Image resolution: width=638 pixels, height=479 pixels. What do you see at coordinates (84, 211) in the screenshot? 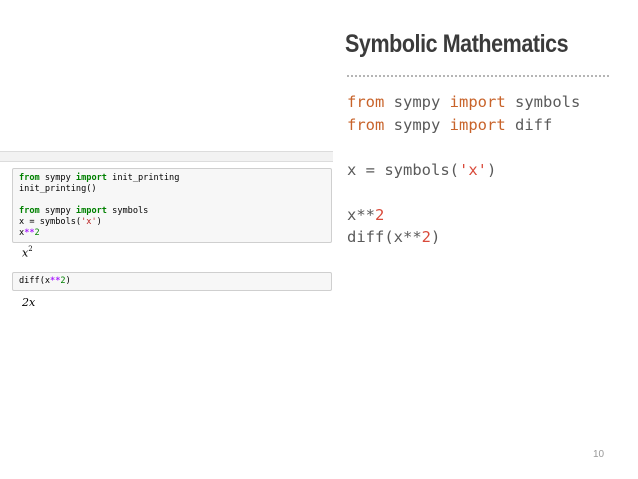
I see `code-line: from sympy import symbols` at bounding box center [84, 211].